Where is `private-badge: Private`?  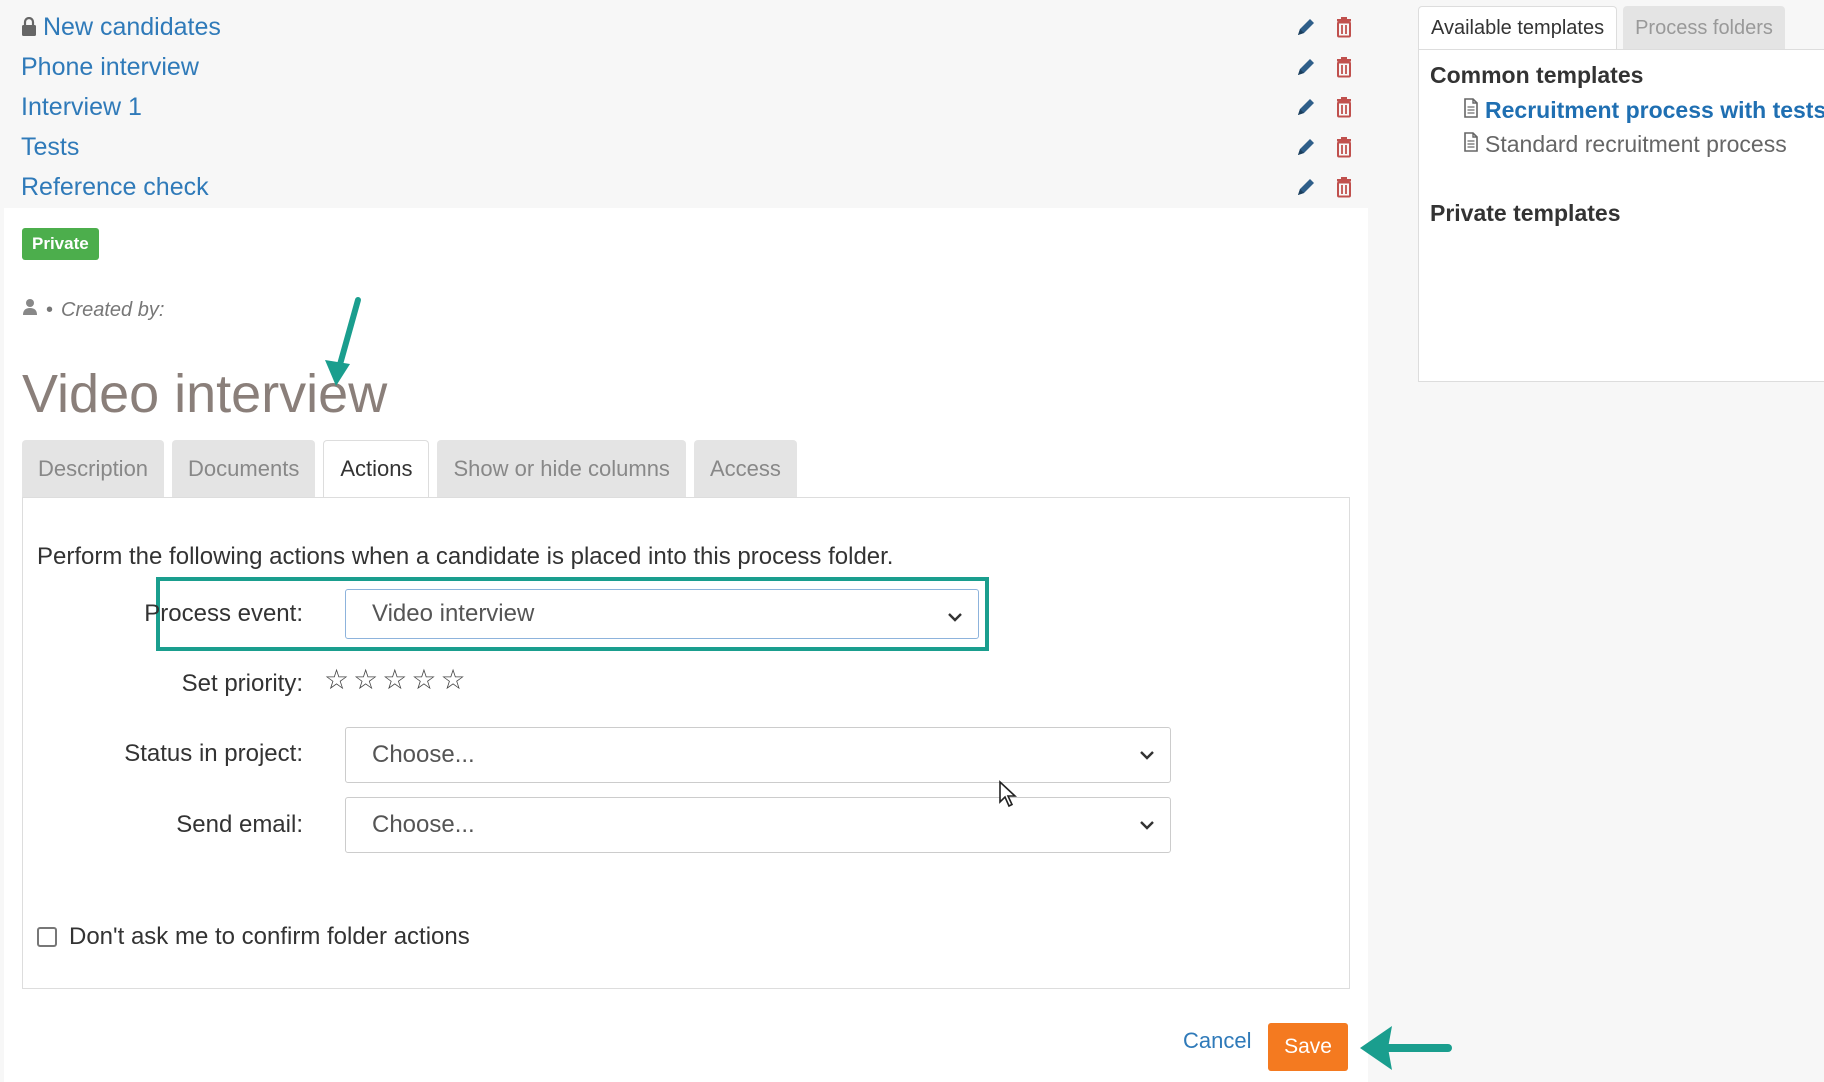 private-badge: Private is located at coordinates (60, 244).